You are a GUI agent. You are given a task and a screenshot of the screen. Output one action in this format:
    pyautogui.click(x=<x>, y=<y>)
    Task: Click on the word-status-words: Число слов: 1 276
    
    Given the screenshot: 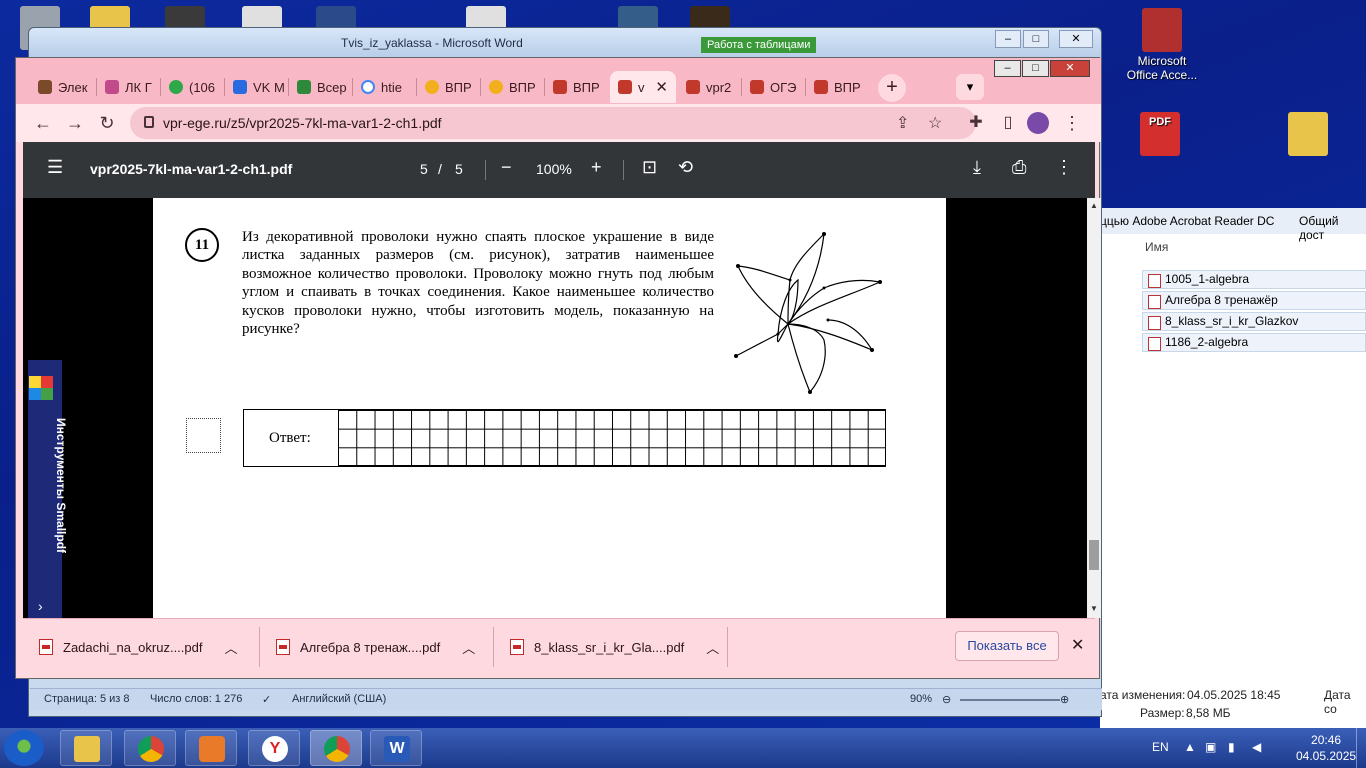 What is the action you would take?
    pyautogui.click(x=196, y=699)
    